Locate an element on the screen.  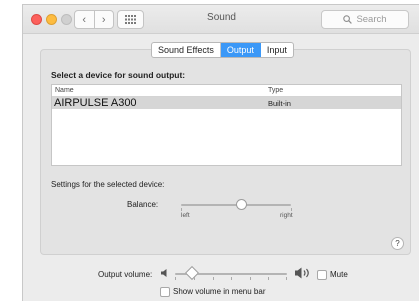
balance-left-label: left is located at coordinates (185, 215).